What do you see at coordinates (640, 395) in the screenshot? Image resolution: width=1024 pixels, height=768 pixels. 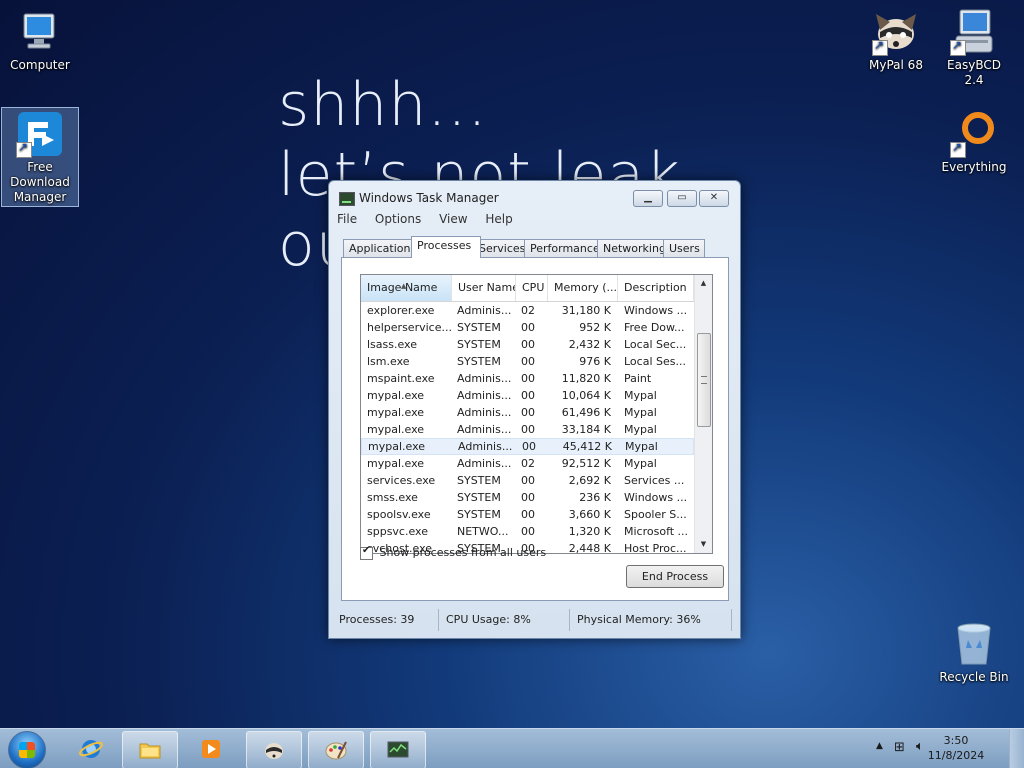 I see `description-cell: Mypal` at bounding box center [640, 395].